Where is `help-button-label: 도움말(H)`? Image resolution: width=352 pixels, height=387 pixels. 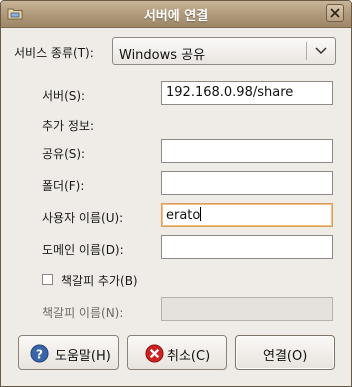 help-button-label: 도움말(H) is located at coordinates (83, 356).